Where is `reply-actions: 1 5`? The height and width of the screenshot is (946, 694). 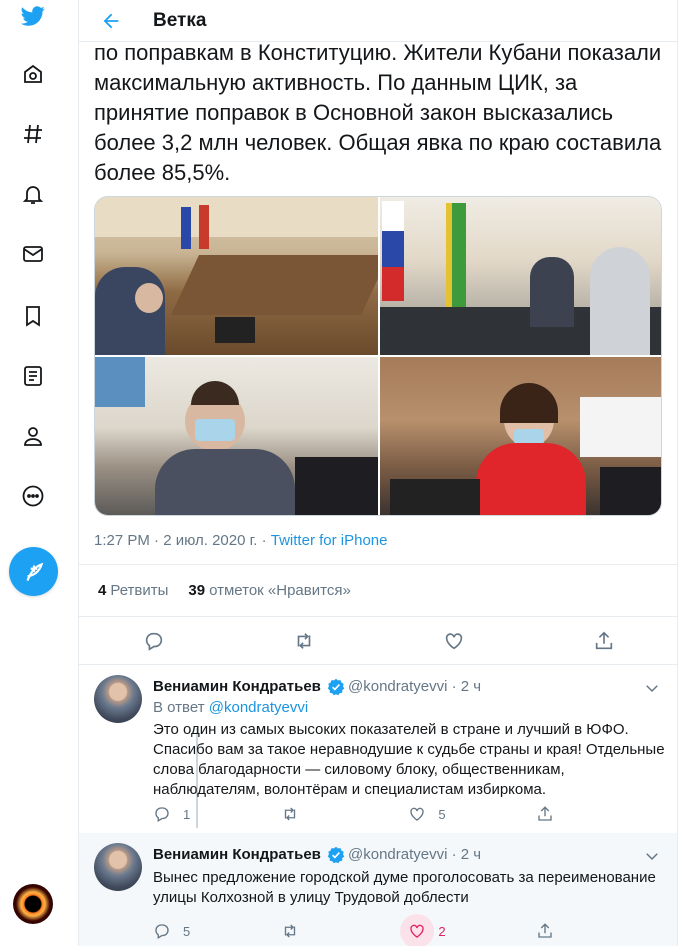
reply-actions: 1 5 is located at coordinates (363, 814).